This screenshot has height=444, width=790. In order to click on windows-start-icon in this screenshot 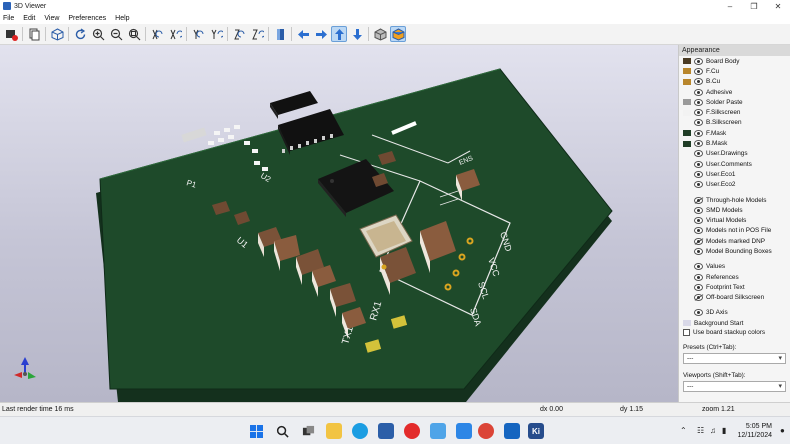, I will do `click(256, 431)`.